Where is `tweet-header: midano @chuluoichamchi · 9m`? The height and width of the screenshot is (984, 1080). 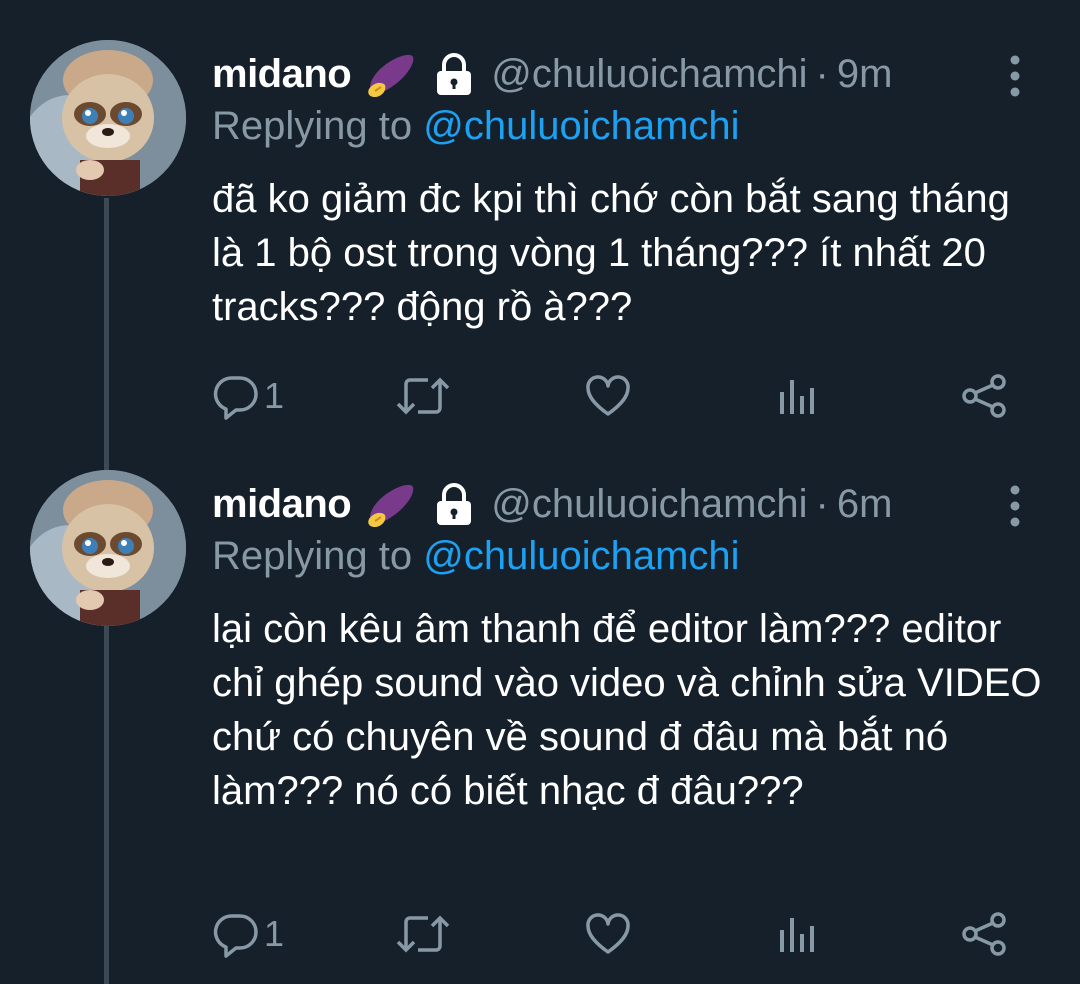
tweet-header: midano @chuluoichamchi · 9m is located at coordinates (612, 74).